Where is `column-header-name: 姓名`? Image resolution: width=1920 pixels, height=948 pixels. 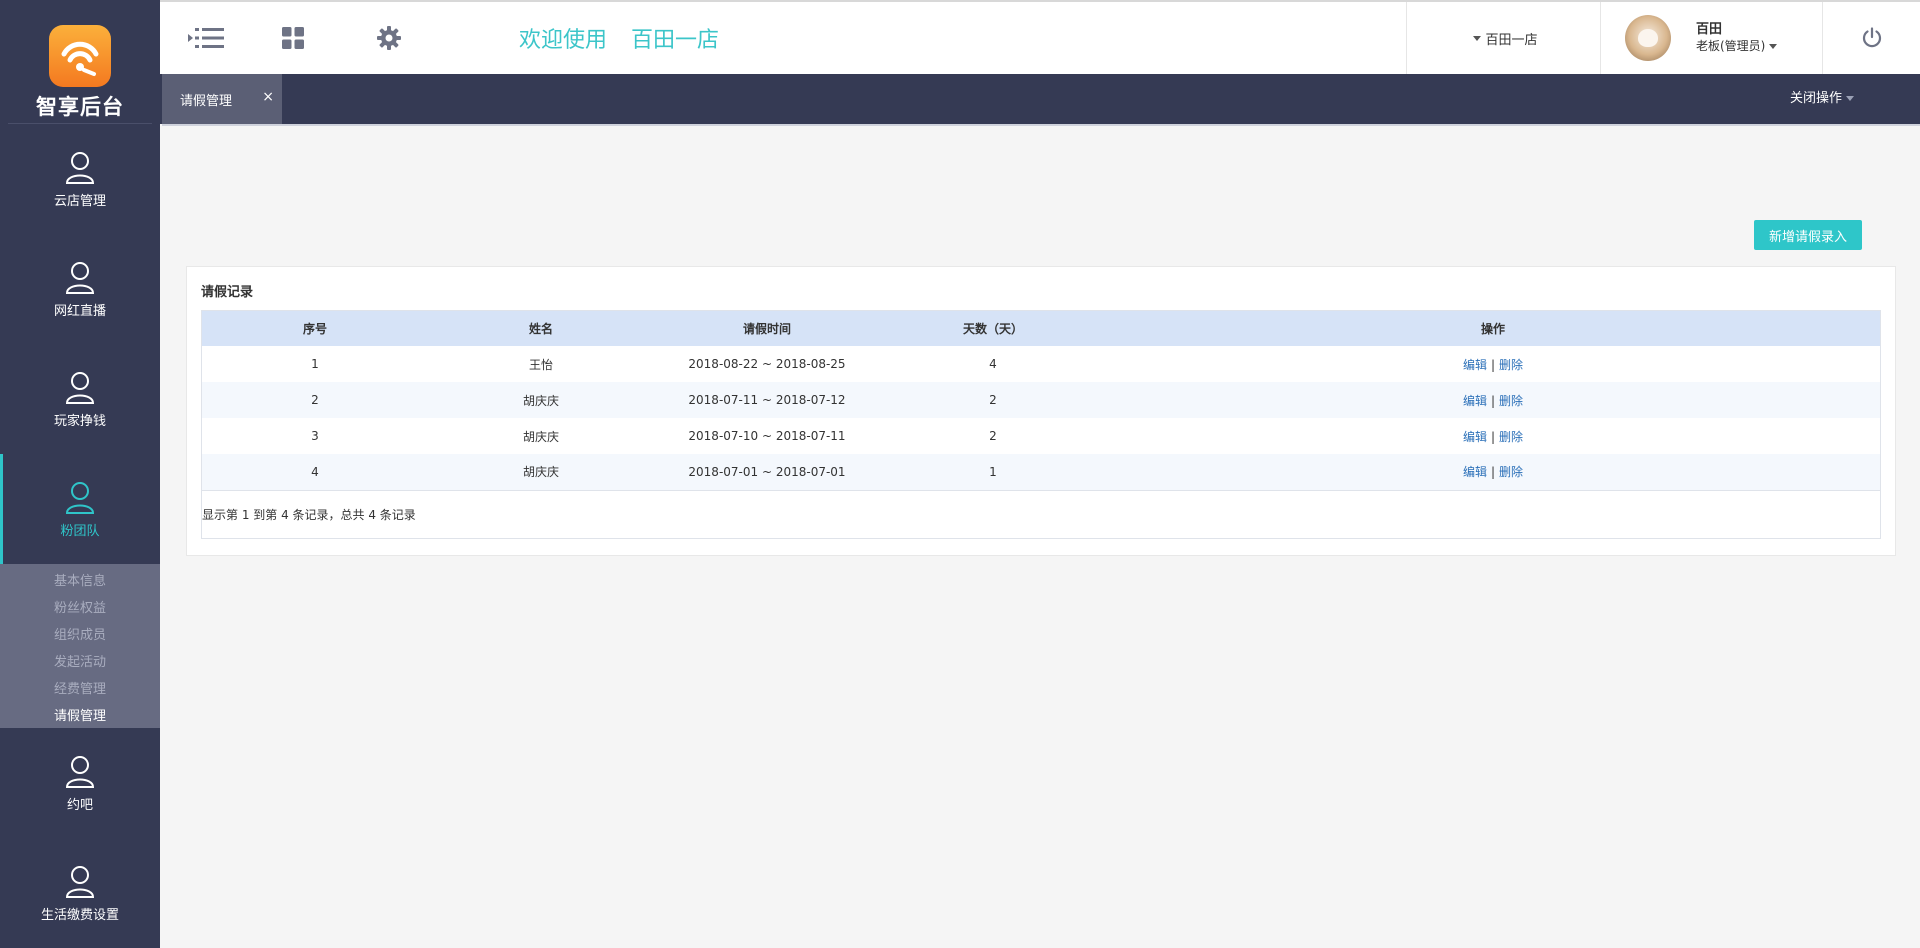
column-header-name: 姓名 is located at coordinates (540, 329).